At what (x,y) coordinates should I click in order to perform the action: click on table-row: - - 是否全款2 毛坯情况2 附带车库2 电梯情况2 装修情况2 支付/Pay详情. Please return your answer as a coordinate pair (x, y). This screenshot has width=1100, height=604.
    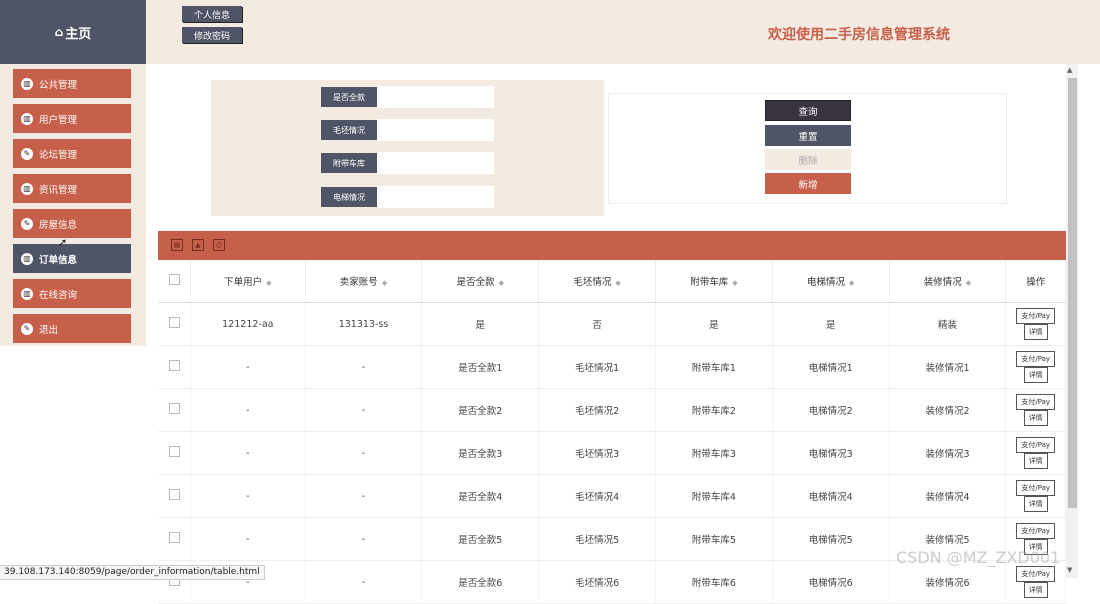
    Looking at the image, I should click on (612, 410).